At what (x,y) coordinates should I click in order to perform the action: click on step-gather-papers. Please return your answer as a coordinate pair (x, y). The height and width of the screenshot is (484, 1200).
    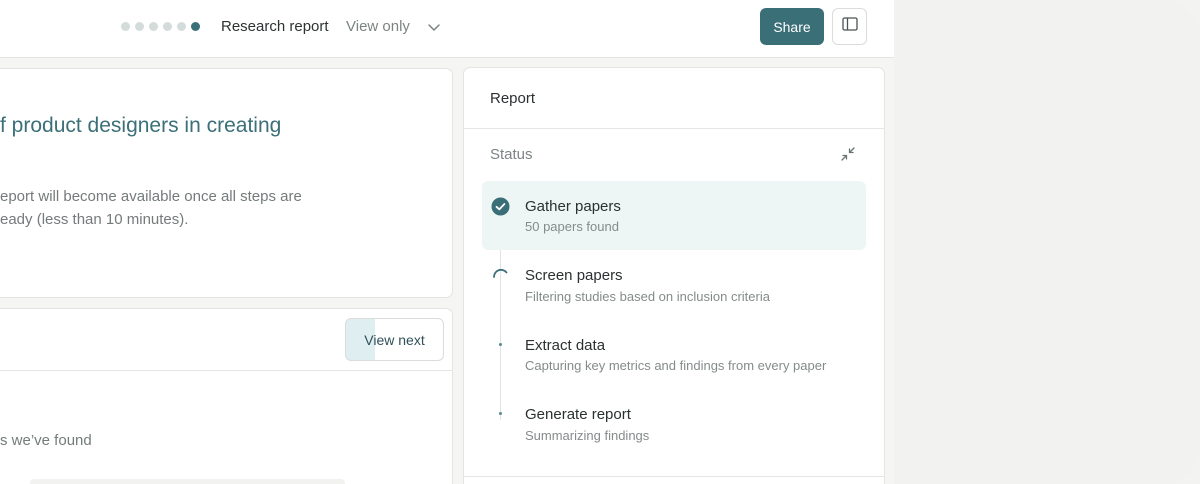
    Looking at the image, I should click on (674, 215).